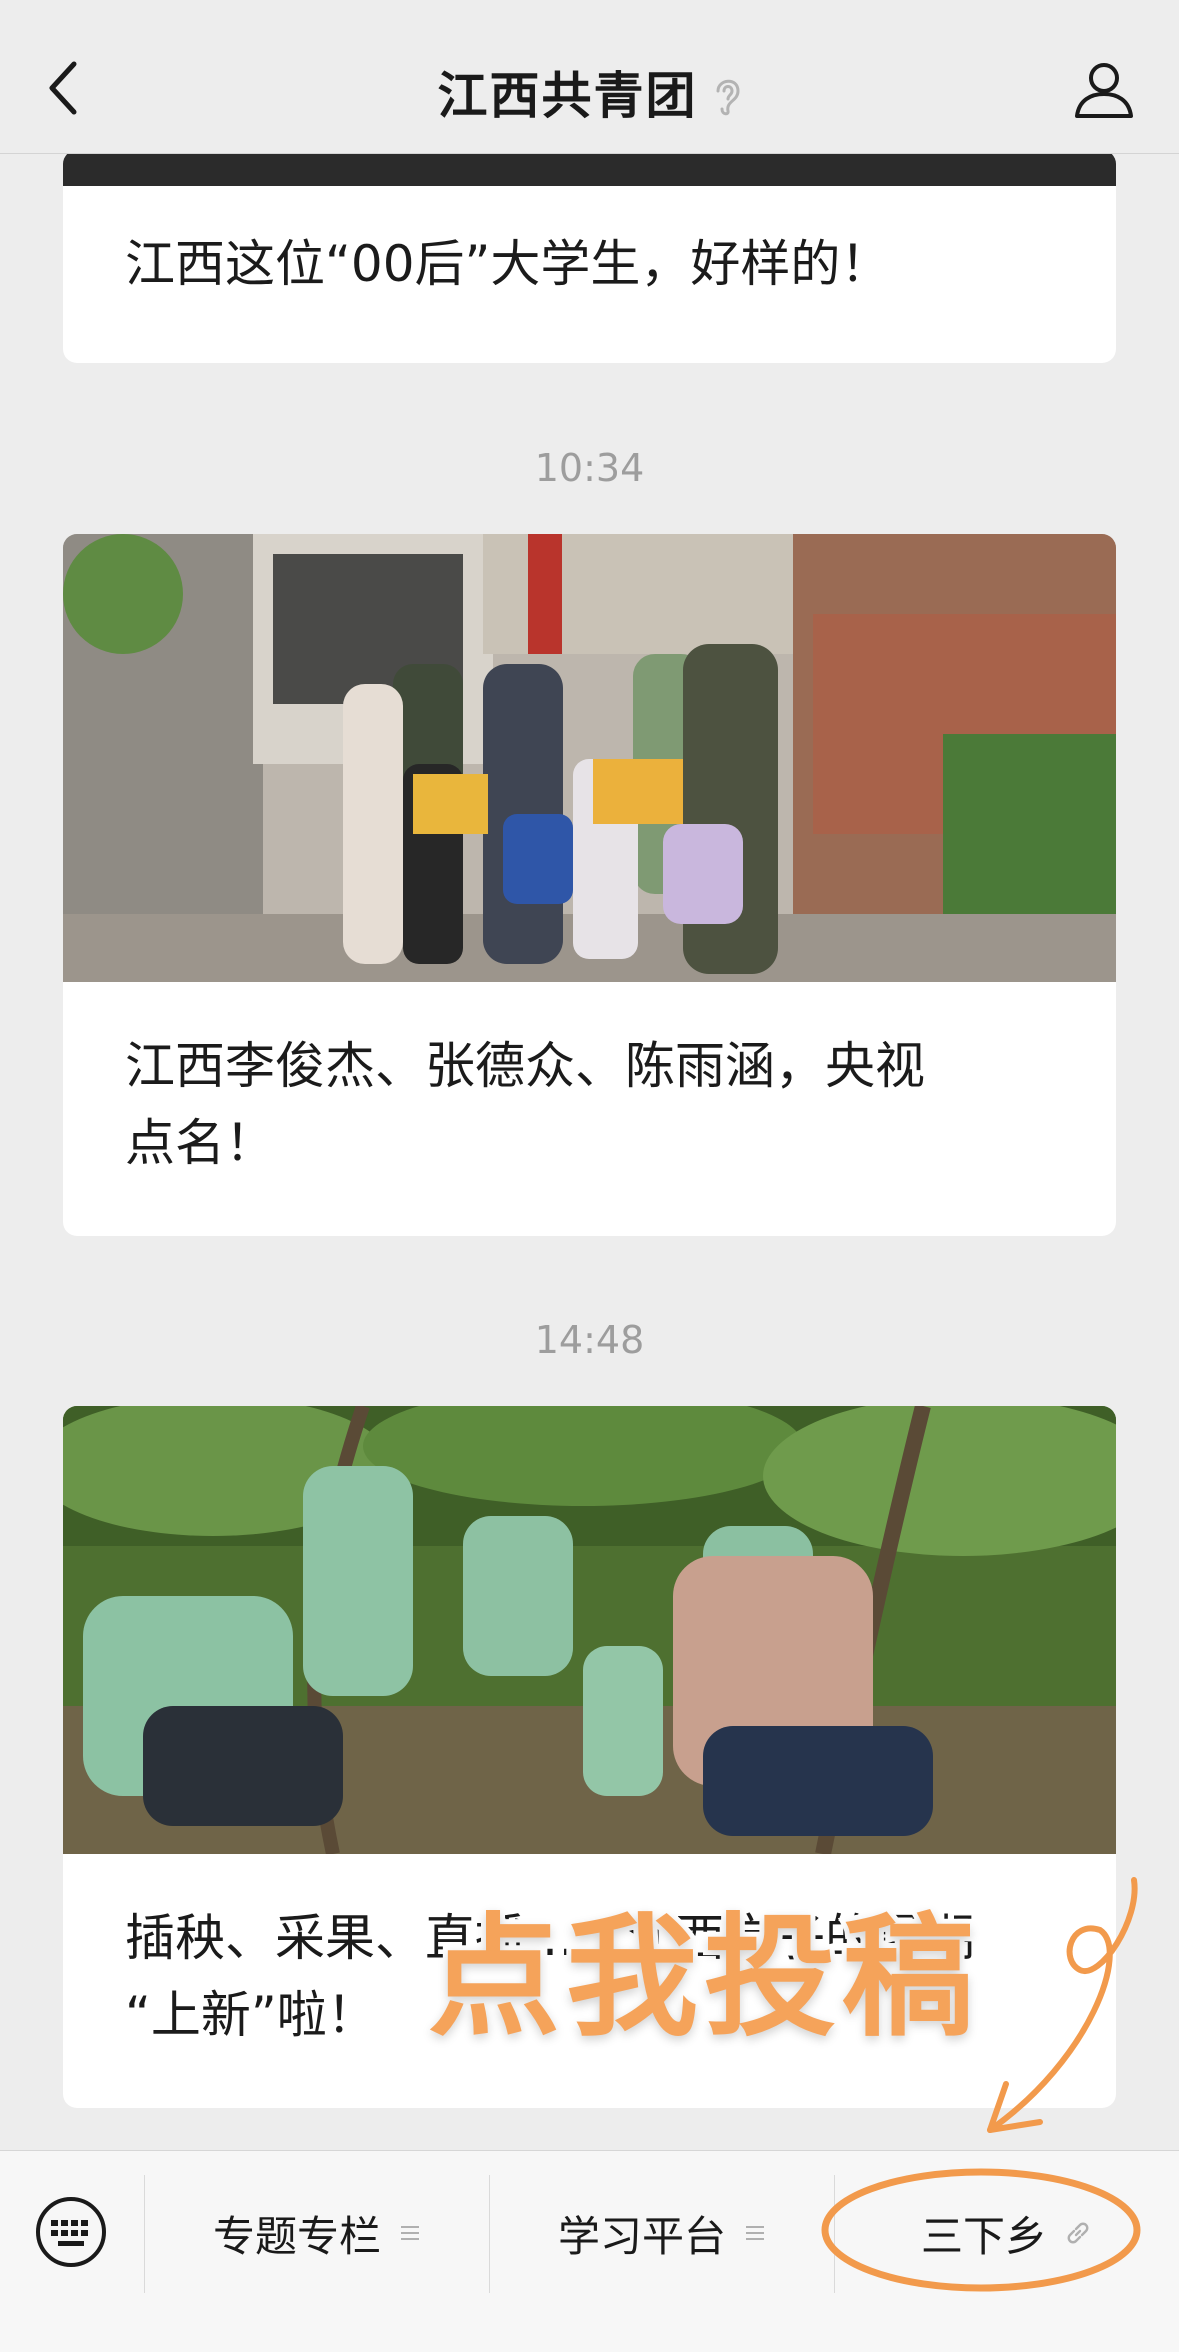  Describe the element at coordinates (525, 1066) in the screenshot. I see `article-title-line: 江西李俊杰、张德众、陈雨涵，央视` at that location.